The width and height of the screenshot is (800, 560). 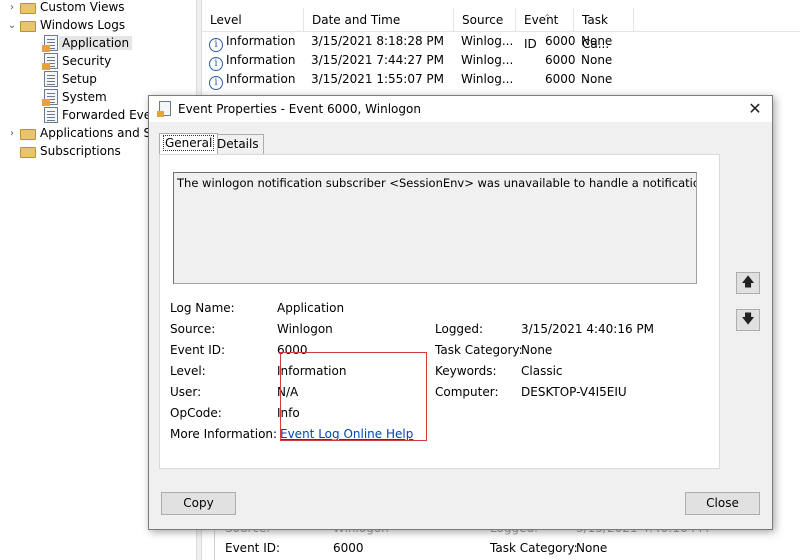 I want to click on dialog-title: Event Properties - Event 6000, Winlogon, so click(x=299, y=109).